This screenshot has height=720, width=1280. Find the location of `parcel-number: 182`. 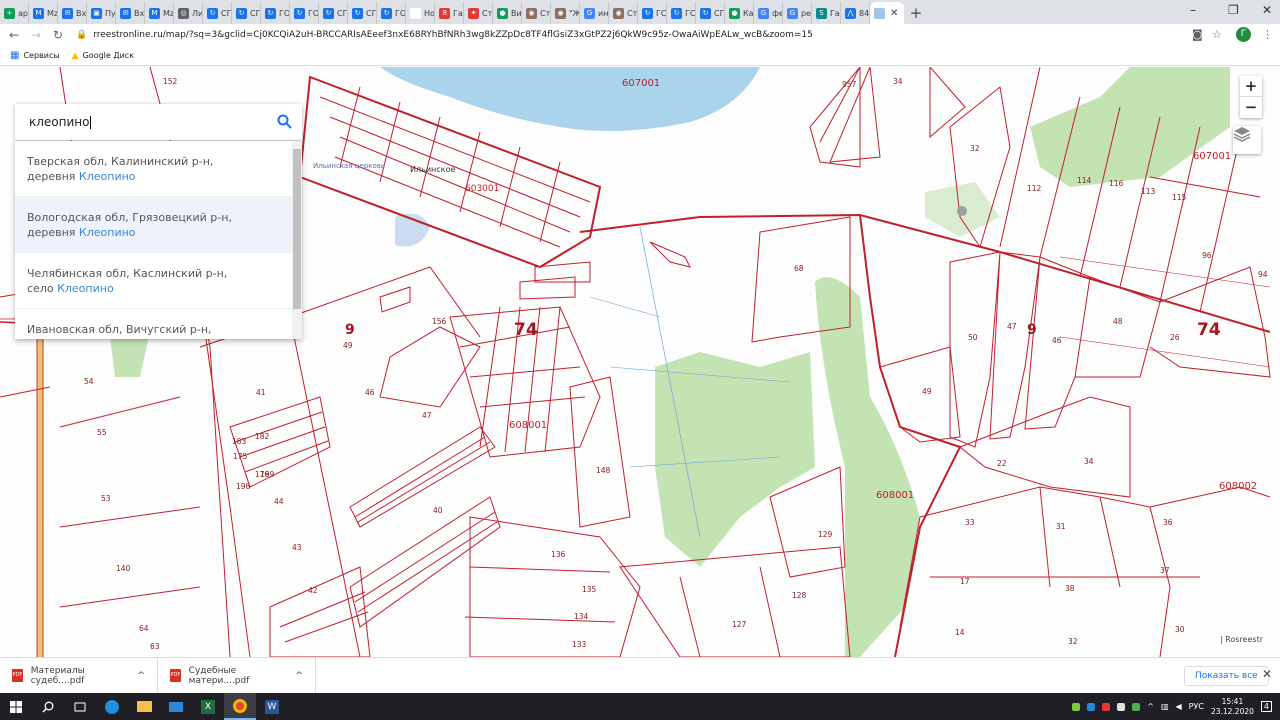

parcel-number: 182 is located at coordinates (262, 436).